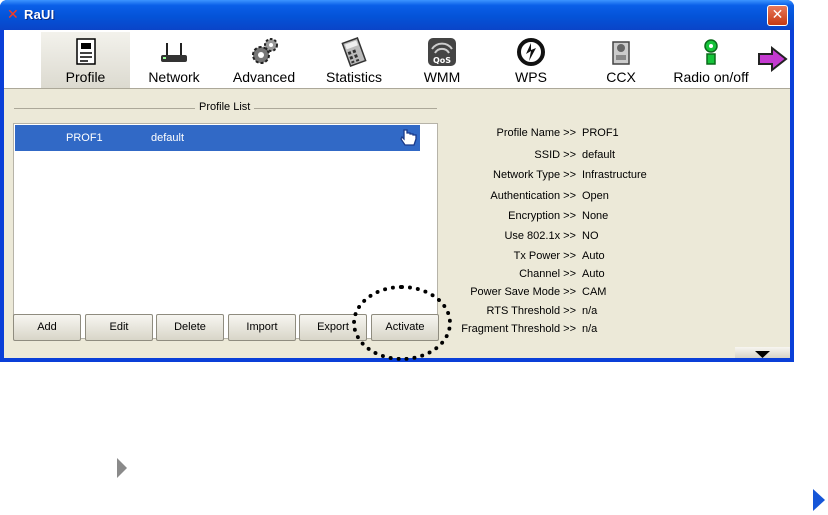 This screenshot has width=828, height=515. What do you see at coordinates (264, 77) in the screenshot?
I see `tab-advanced-label: Advanced` at bounding box center [264, 77].